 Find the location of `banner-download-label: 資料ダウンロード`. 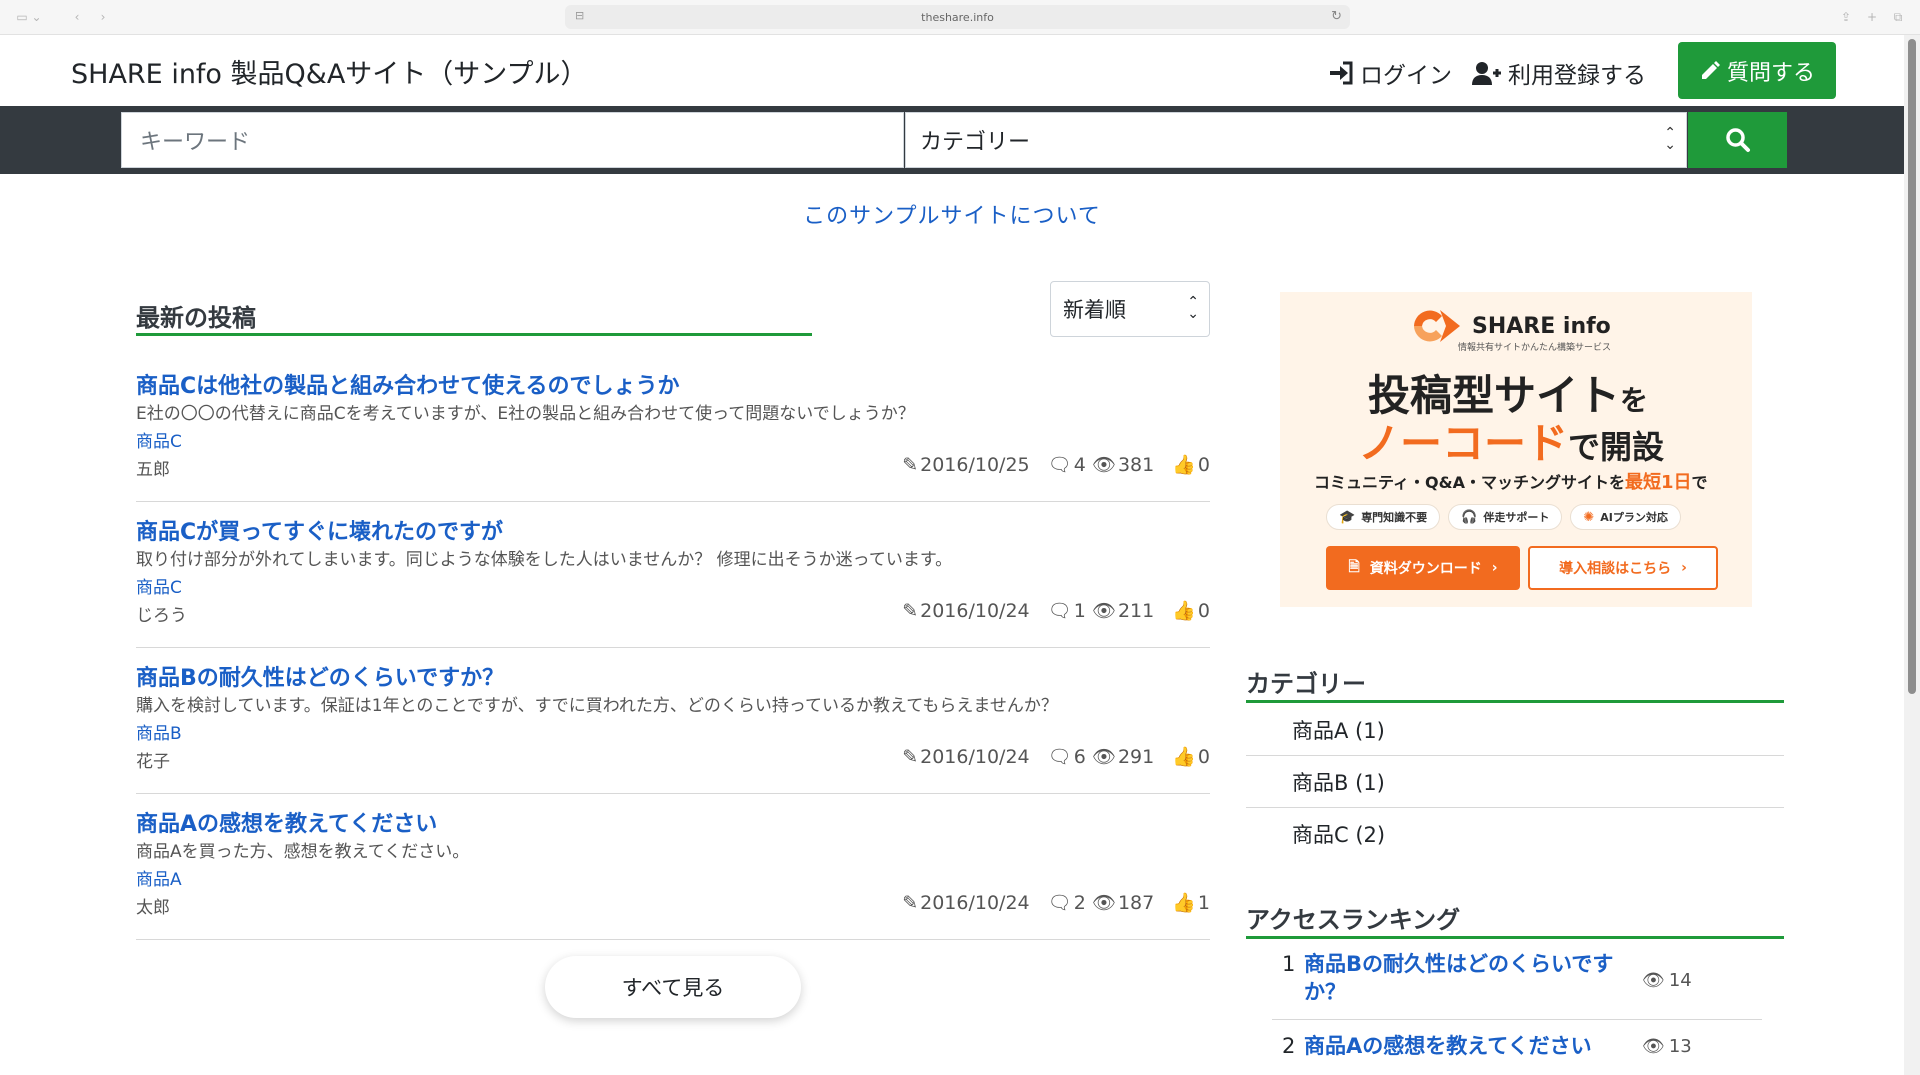

banner-download-label: 資料ダウンロード is located at coordinates (1425, 569).